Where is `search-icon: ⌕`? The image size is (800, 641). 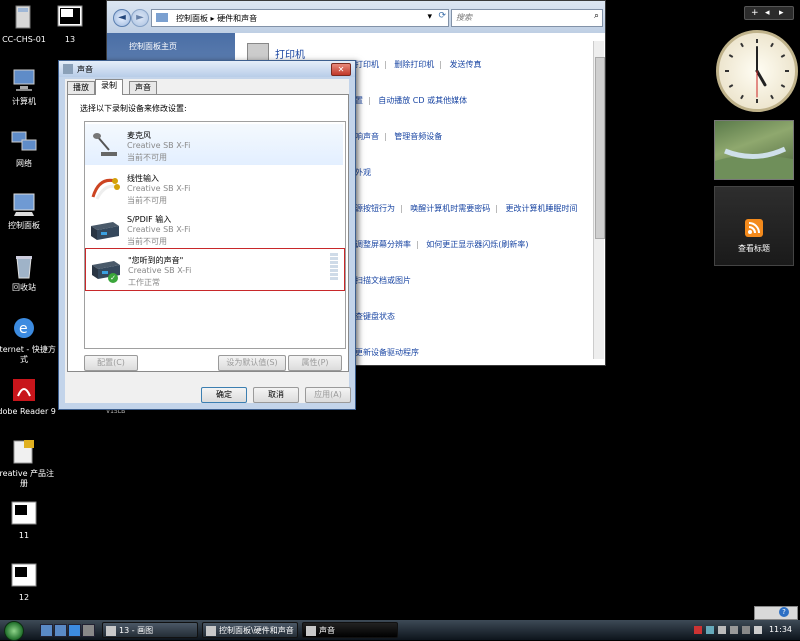 search-icon: ⌕ is located at coordinates (596, 16).